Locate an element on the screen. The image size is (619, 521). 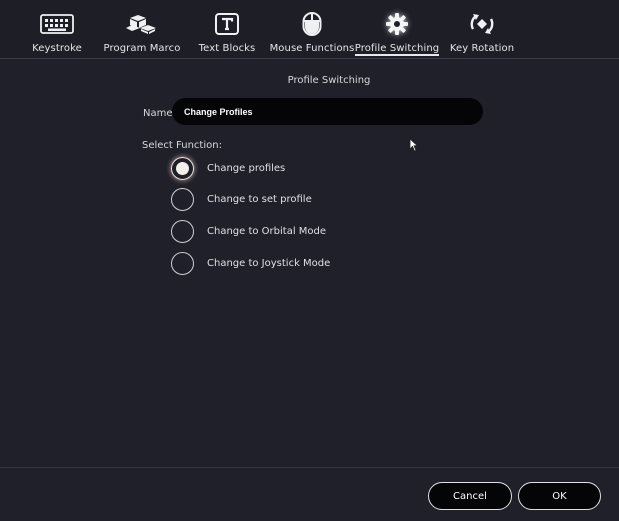
tab-key-rotation: Key Rotation is located at coordinates (482, 29).